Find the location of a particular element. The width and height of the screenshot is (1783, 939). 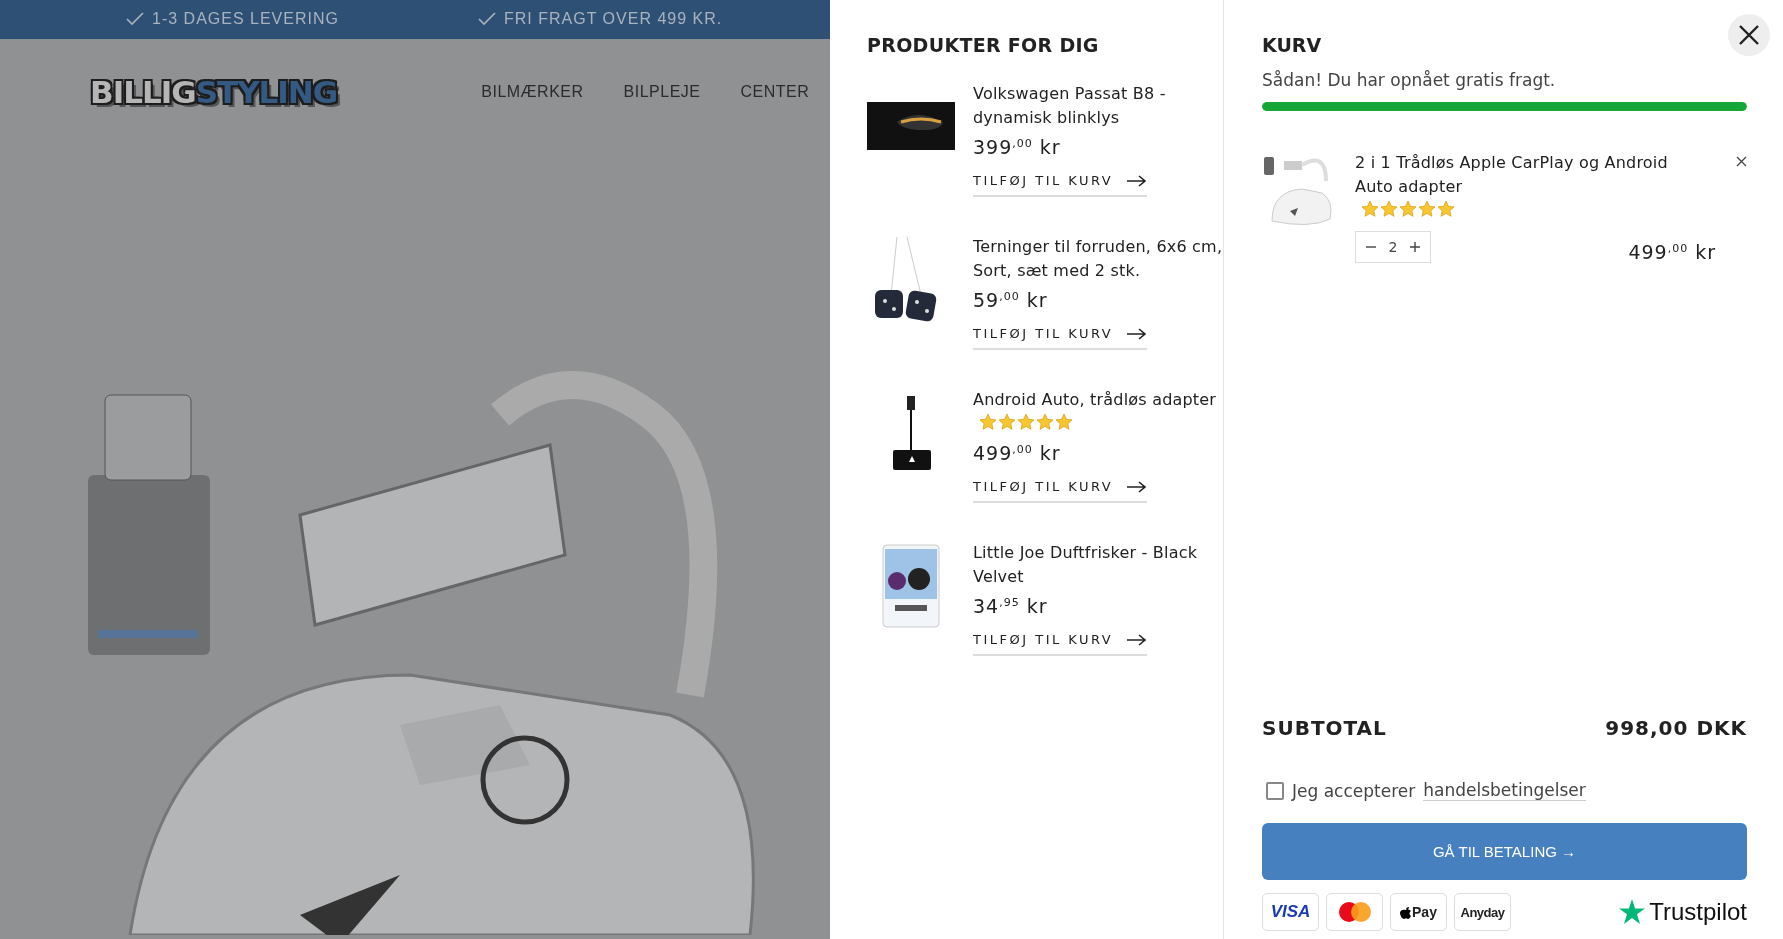

section-title: PRODUKTER FOR DIG is located at coordinates (983, 45).